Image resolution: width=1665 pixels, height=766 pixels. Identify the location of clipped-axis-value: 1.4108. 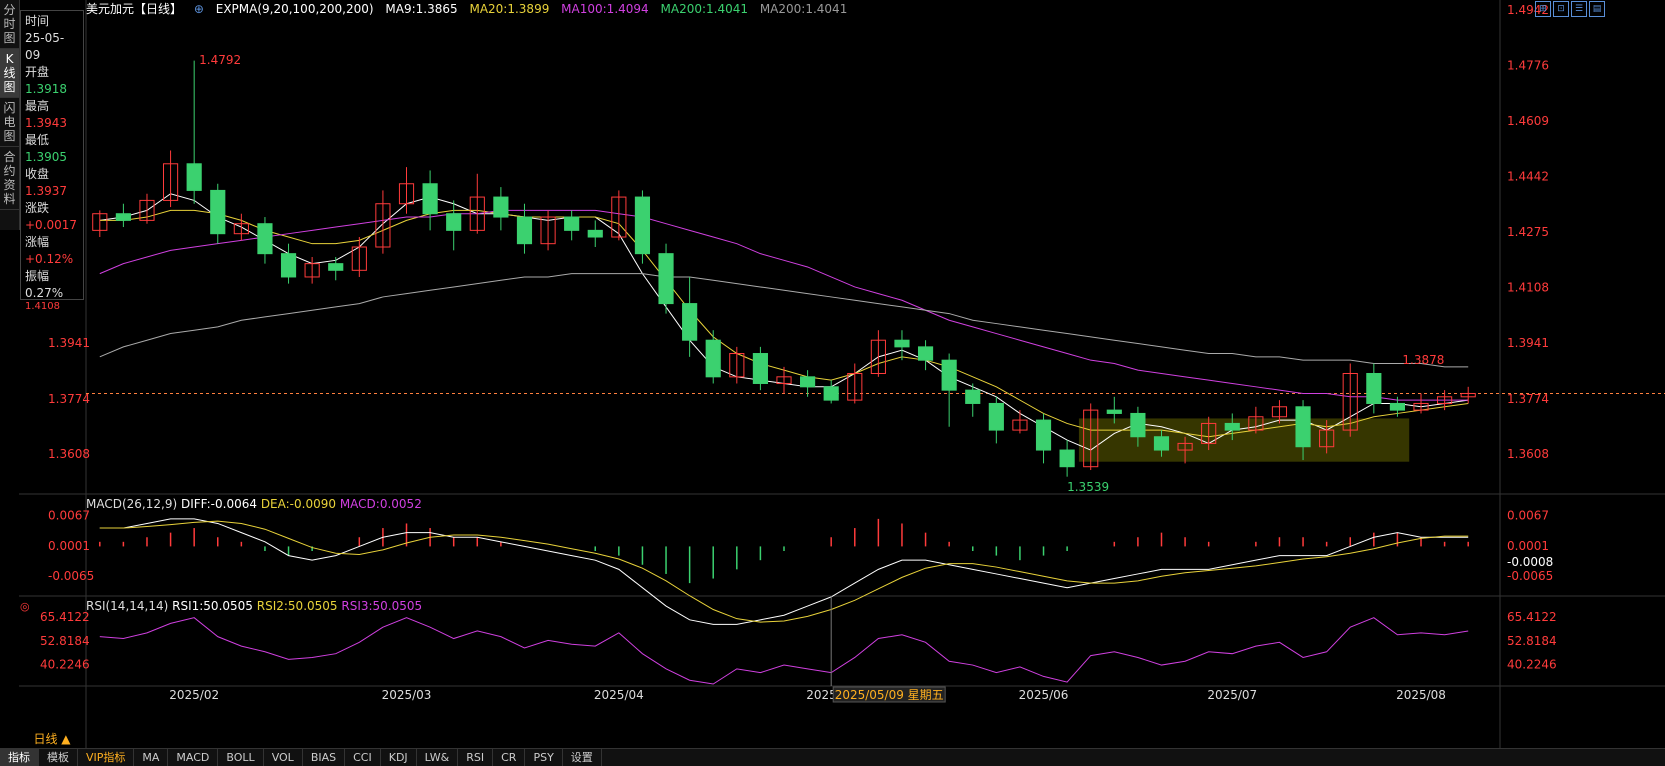
(42, 305).